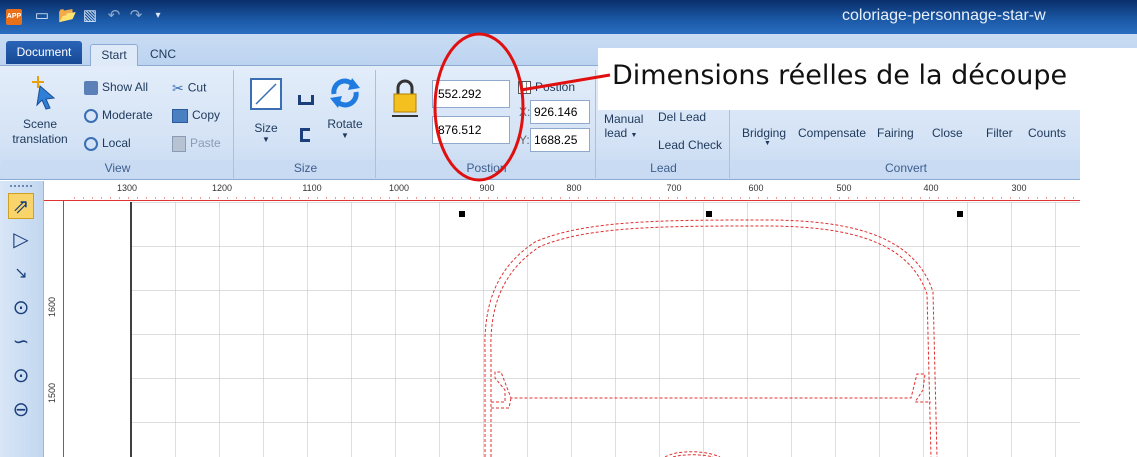 This screenshot has height=457, width=1137. Describe the element at coordinates (44, 52) in the screenshot. I see `tab-document: Document` at that location.